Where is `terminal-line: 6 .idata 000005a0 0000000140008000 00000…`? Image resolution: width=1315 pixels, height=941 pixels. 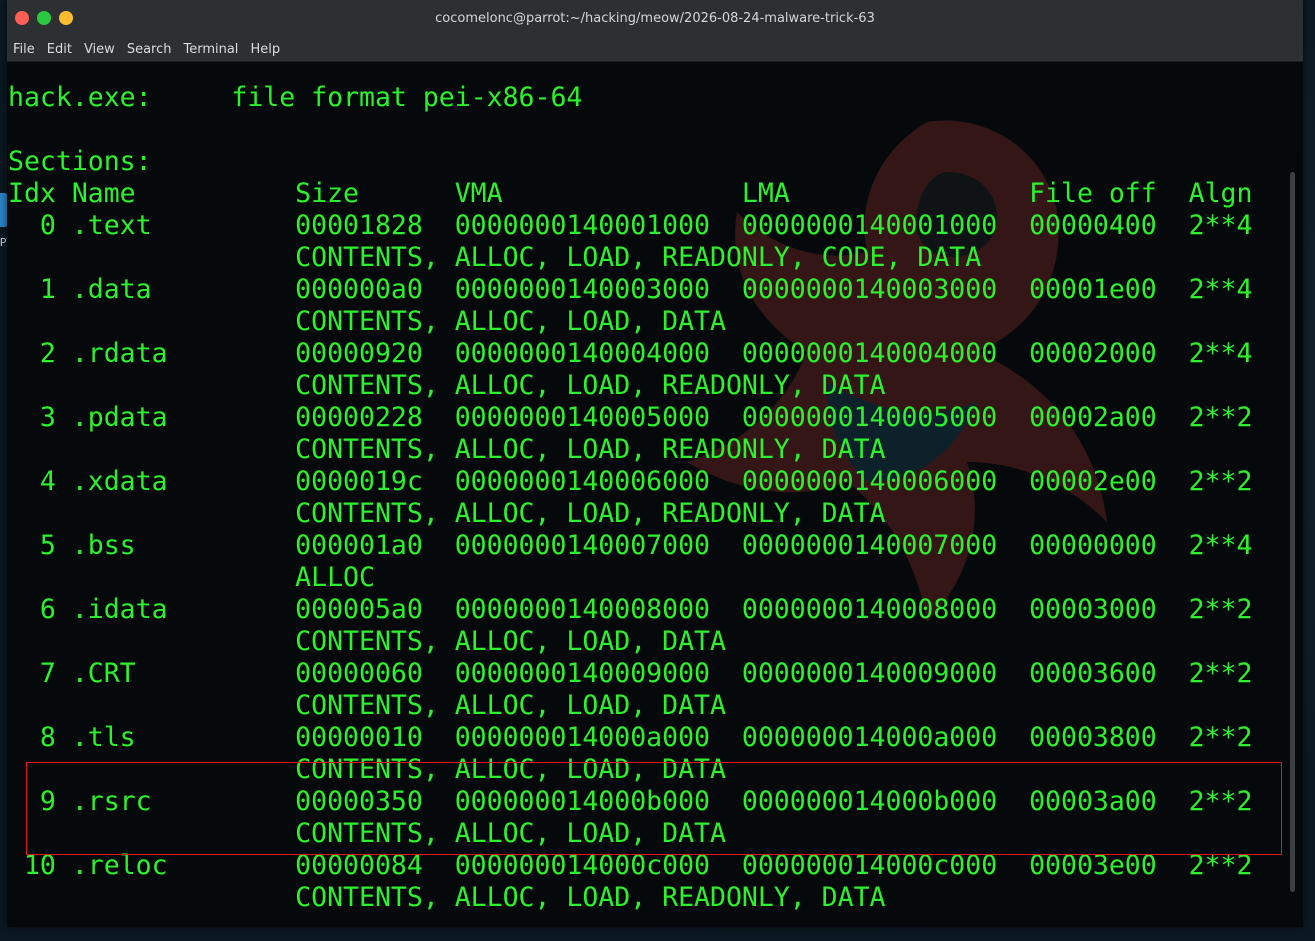
terminal-line: 6 .idata 000005a0 0000000140008000 00000… is located at coordinates (630, 609).